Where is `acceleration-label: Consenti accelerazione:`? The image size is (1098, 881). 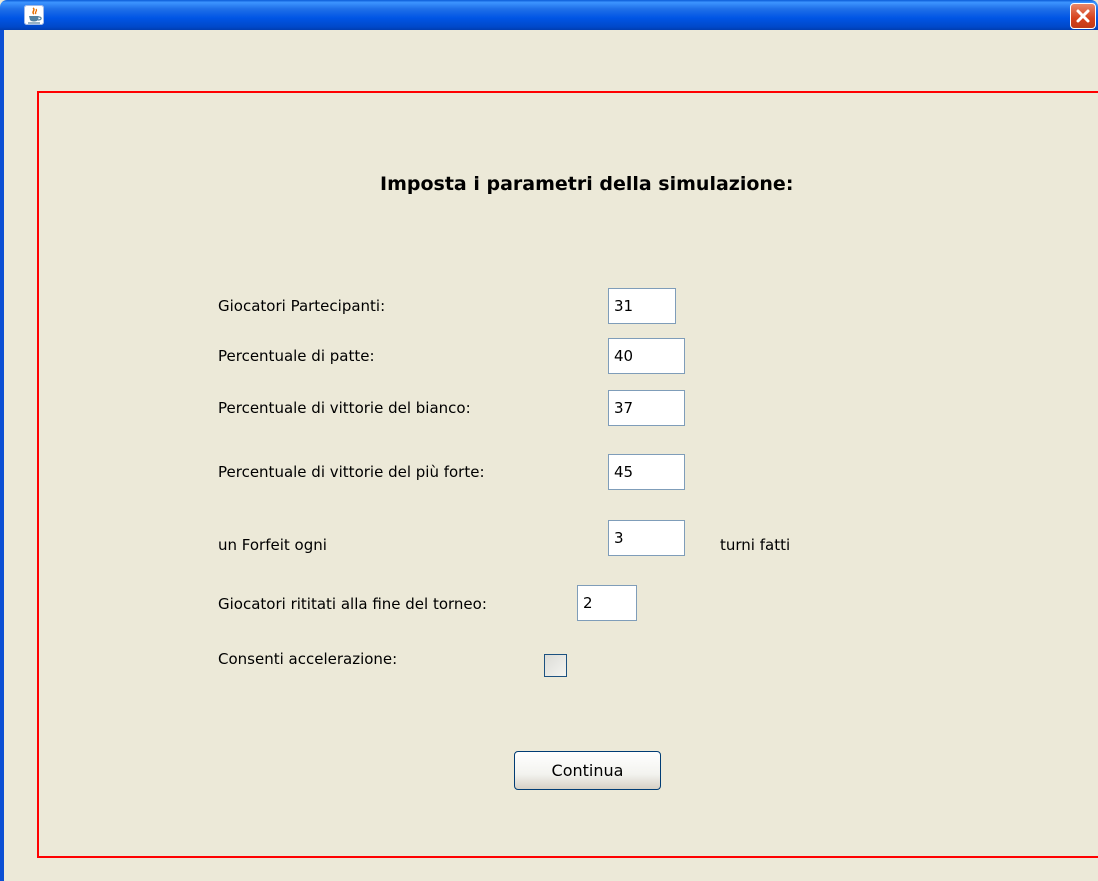 acceleration-label: Consenti accelerazione: is located at coordinates (308, 659).